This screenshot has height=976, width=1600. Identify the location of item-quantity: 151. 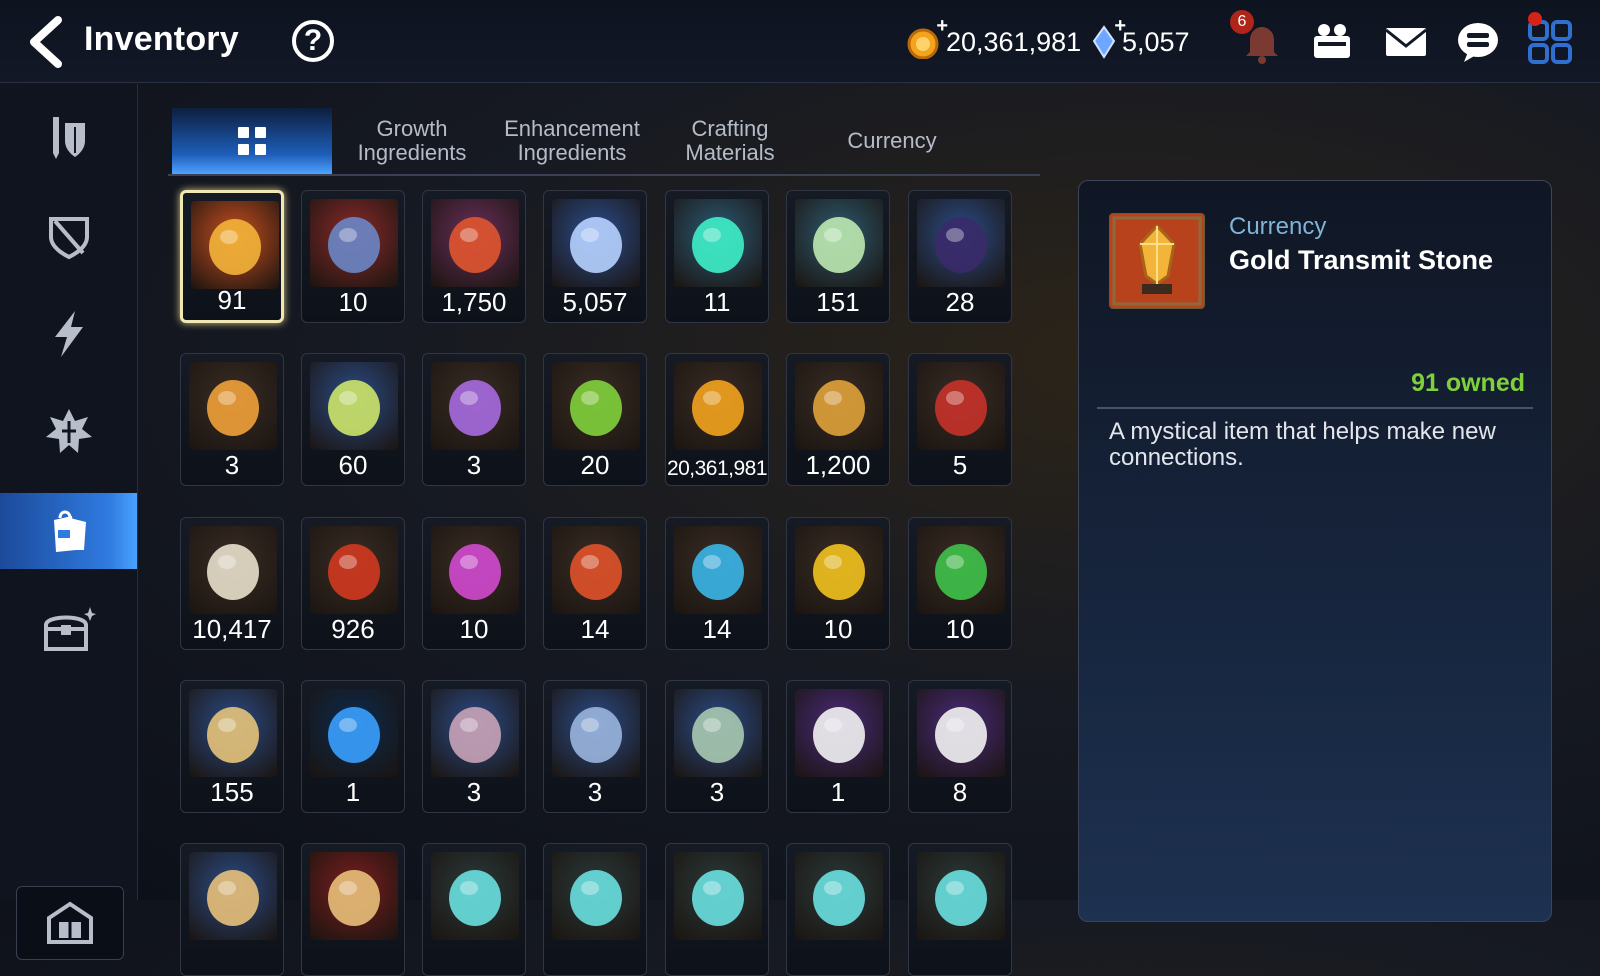
(838, 302).